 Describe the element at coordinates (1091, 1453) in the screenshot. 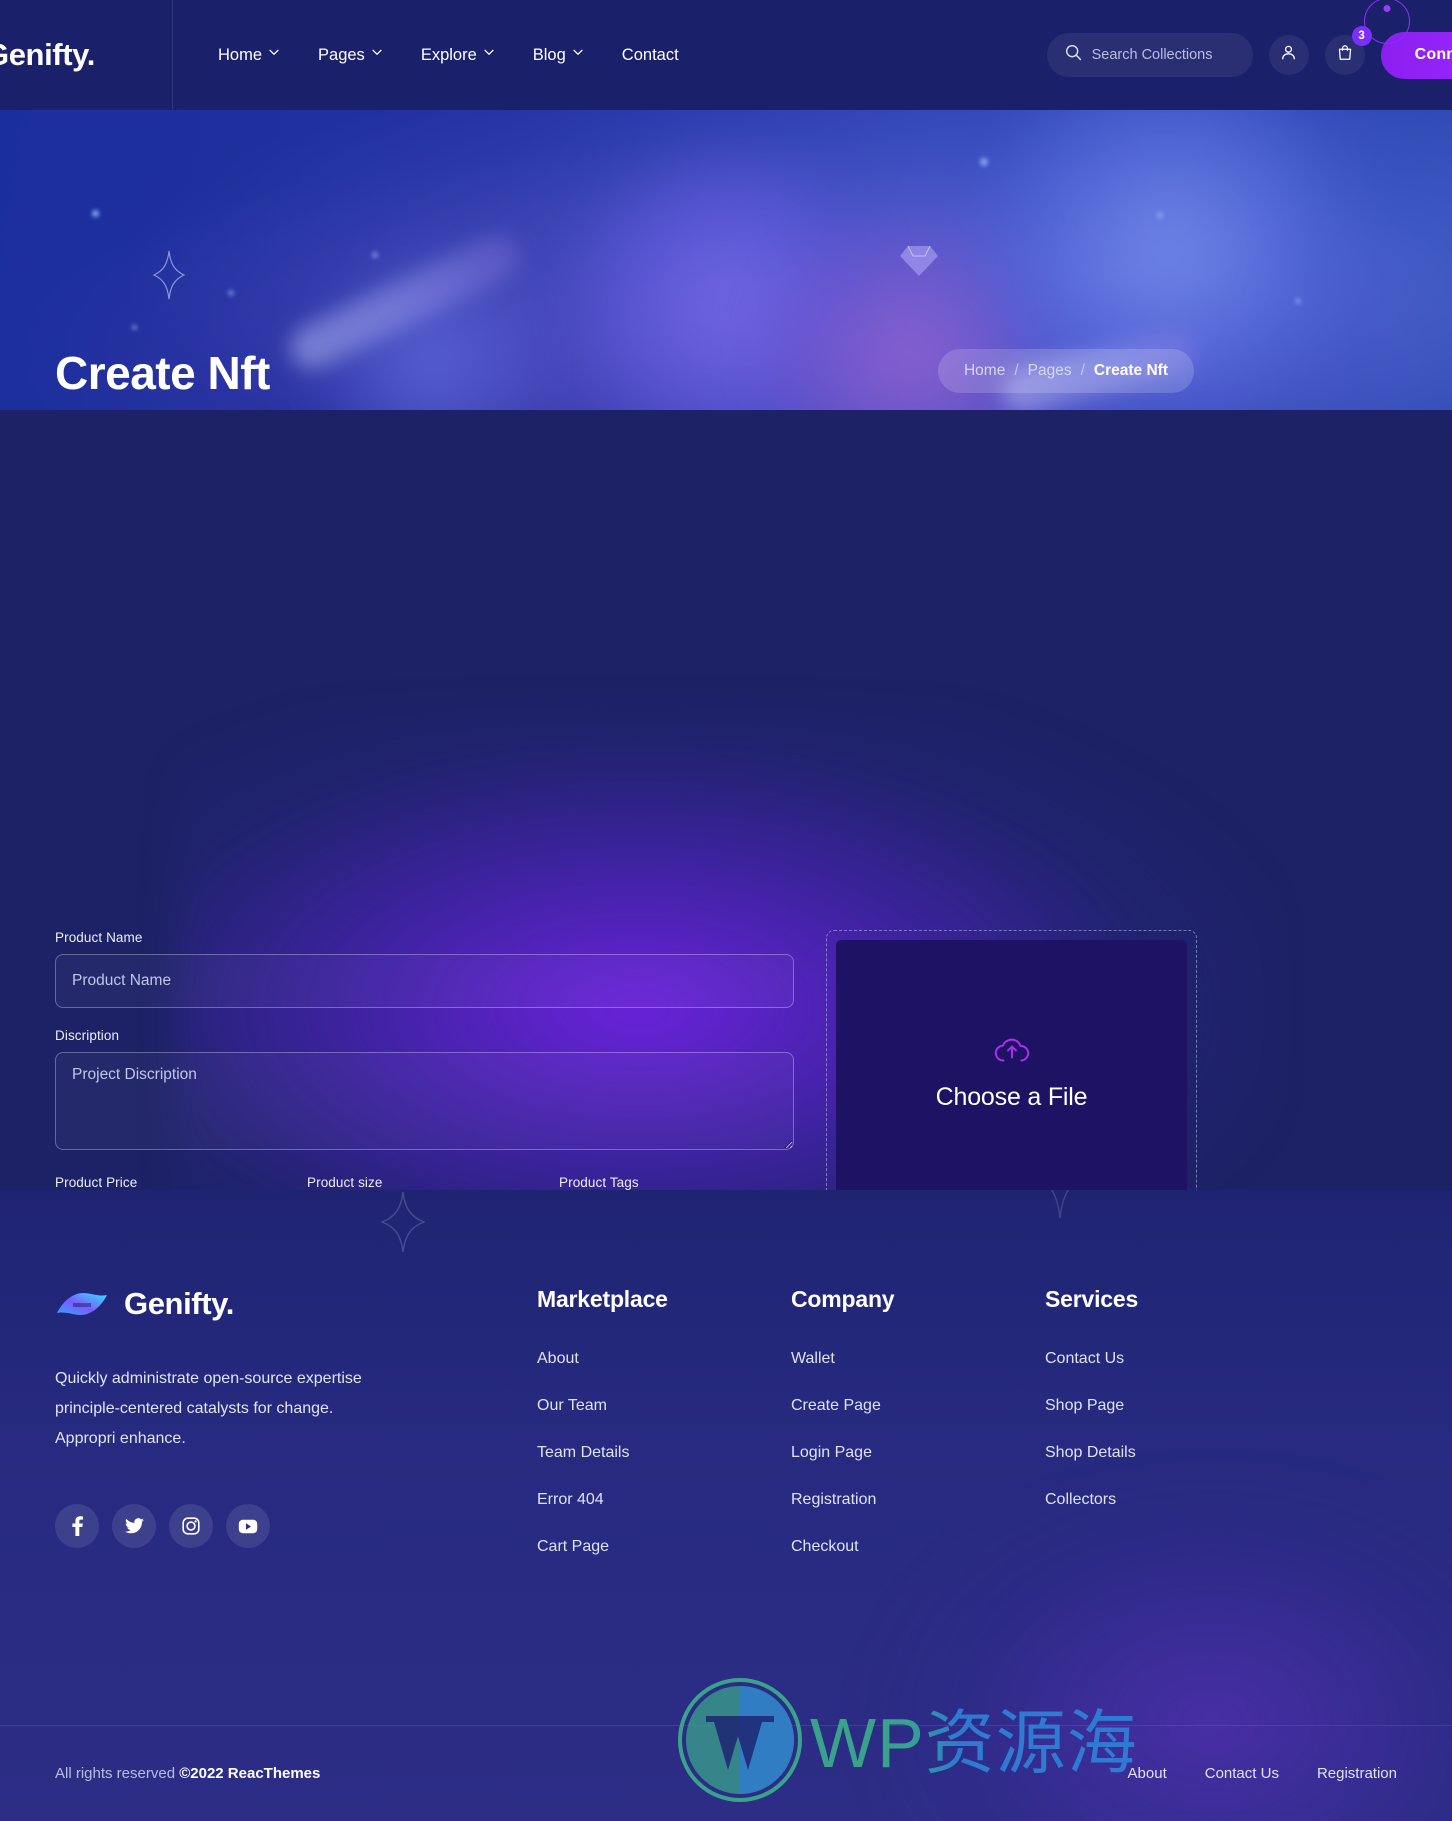

I see `footer-link: Shop Details` at that location.